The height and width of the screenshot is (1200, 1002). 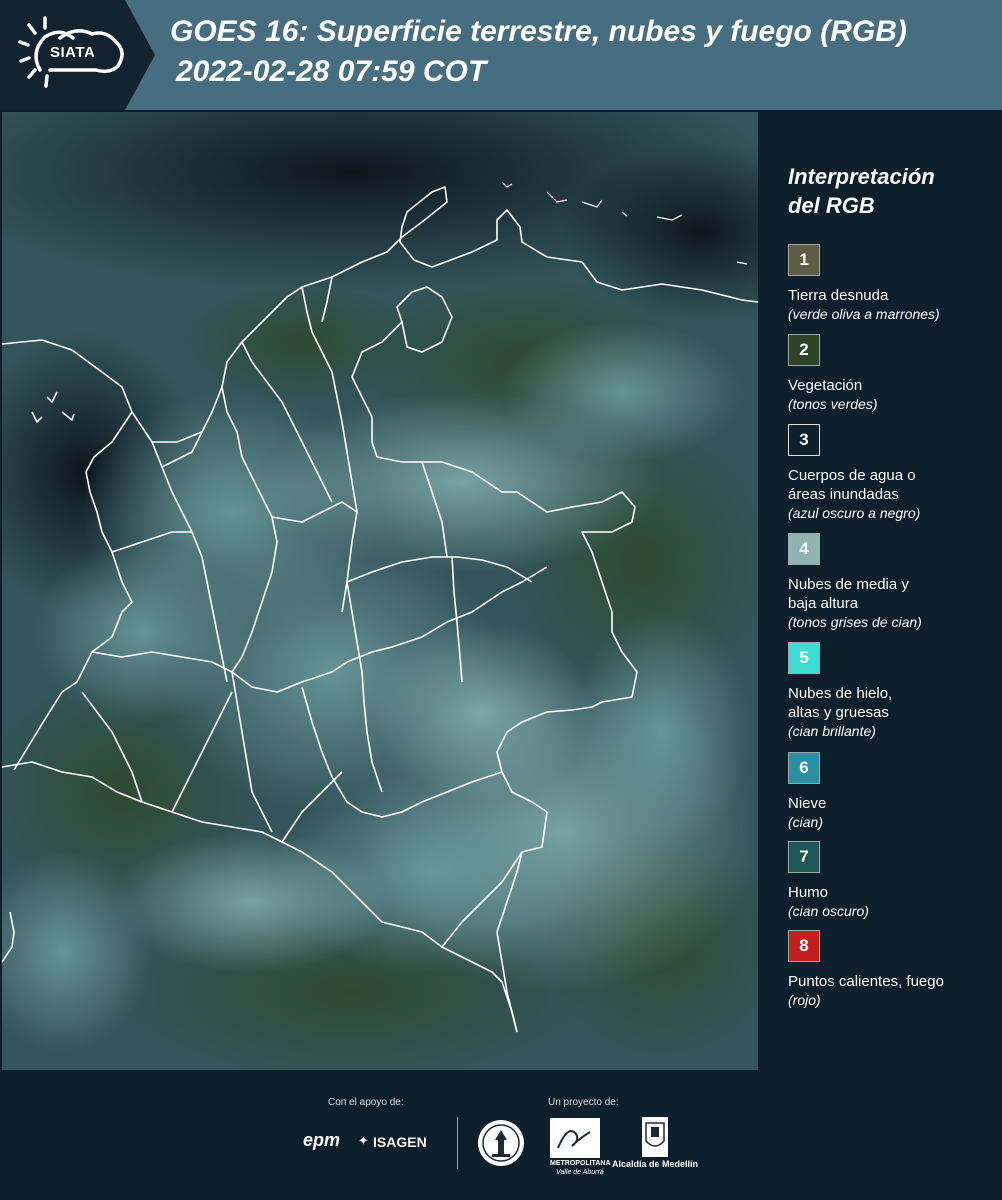 What do you see at coordinates (890, 881) in the screenshot?
I see `legend-item-7: 7 Humo (cian oscuro)` at bounding box center [890, 881].